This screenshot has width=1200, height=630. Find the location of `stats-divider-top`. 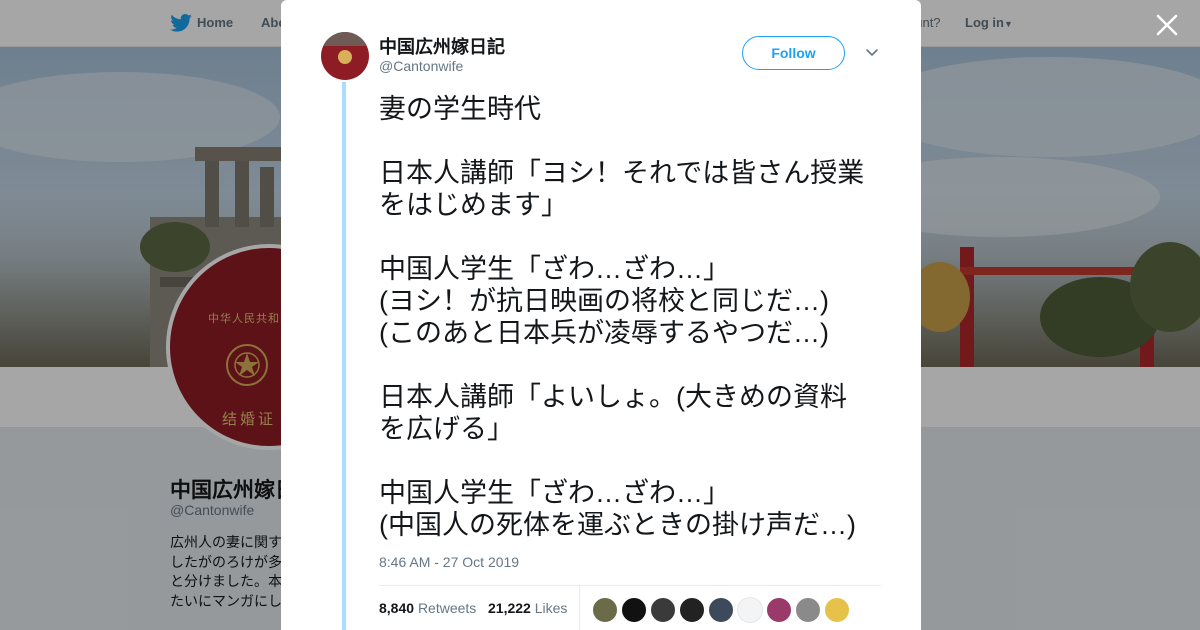

stats-divider-top is located at coordinates (630, 585).